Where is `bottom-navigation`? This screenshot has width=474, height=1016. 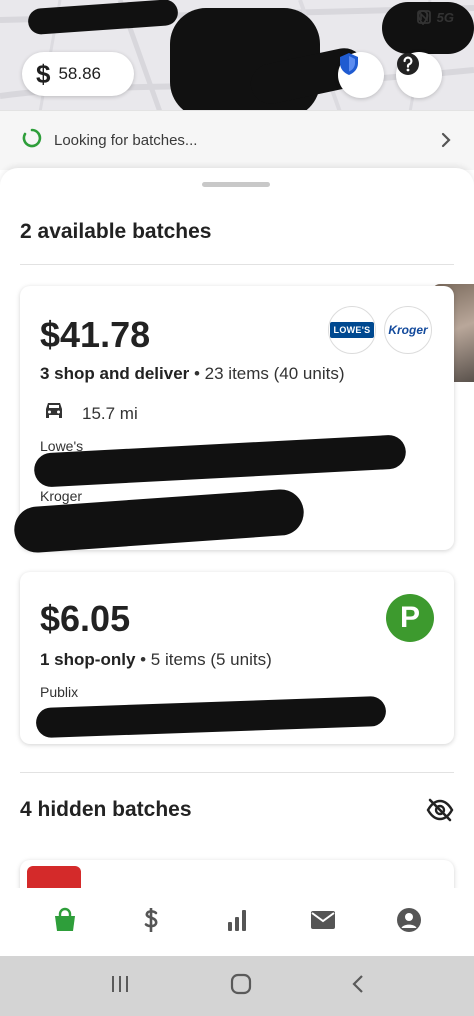 bottom-navigation is located at coordinates (237, 922).